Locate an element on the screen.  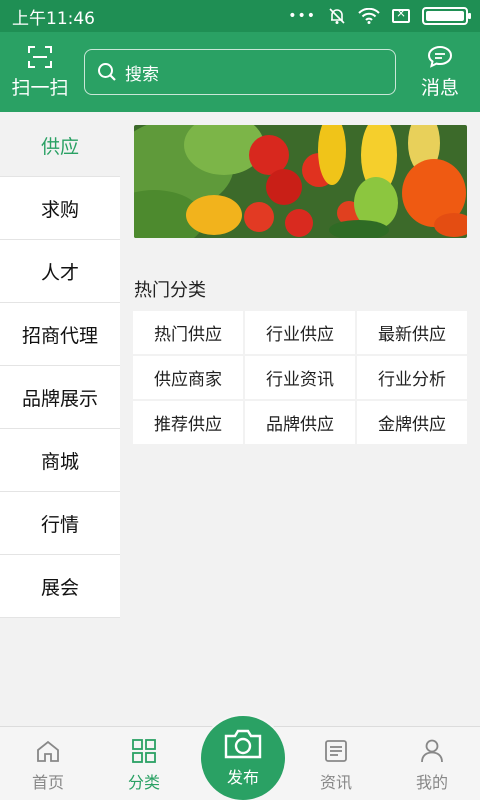
category-cell: 金牌供应 is located at coordinates (412, 422).